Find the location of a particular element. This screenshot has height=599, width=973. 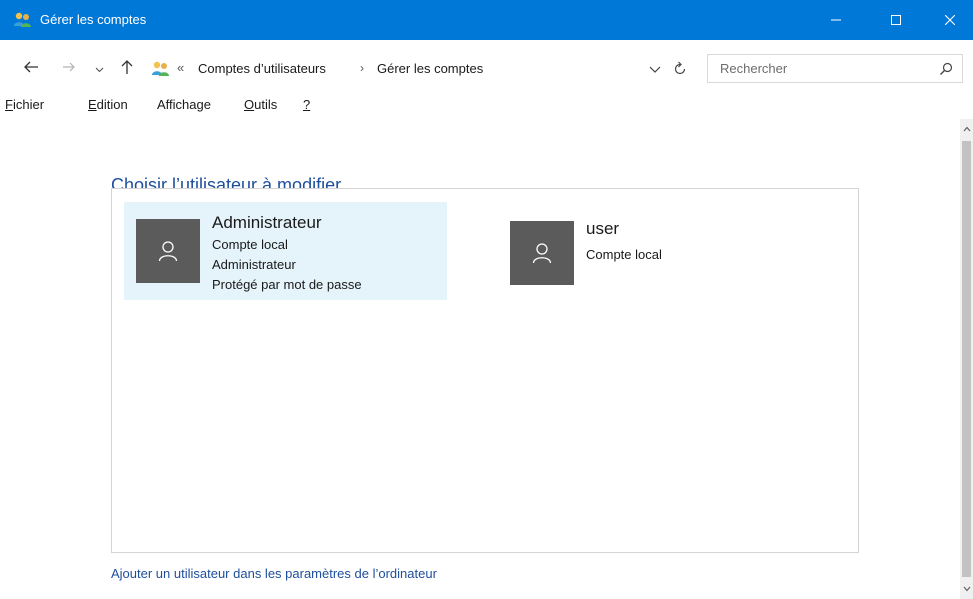

account-name: Administrateur is located at coordinates (267, 222).